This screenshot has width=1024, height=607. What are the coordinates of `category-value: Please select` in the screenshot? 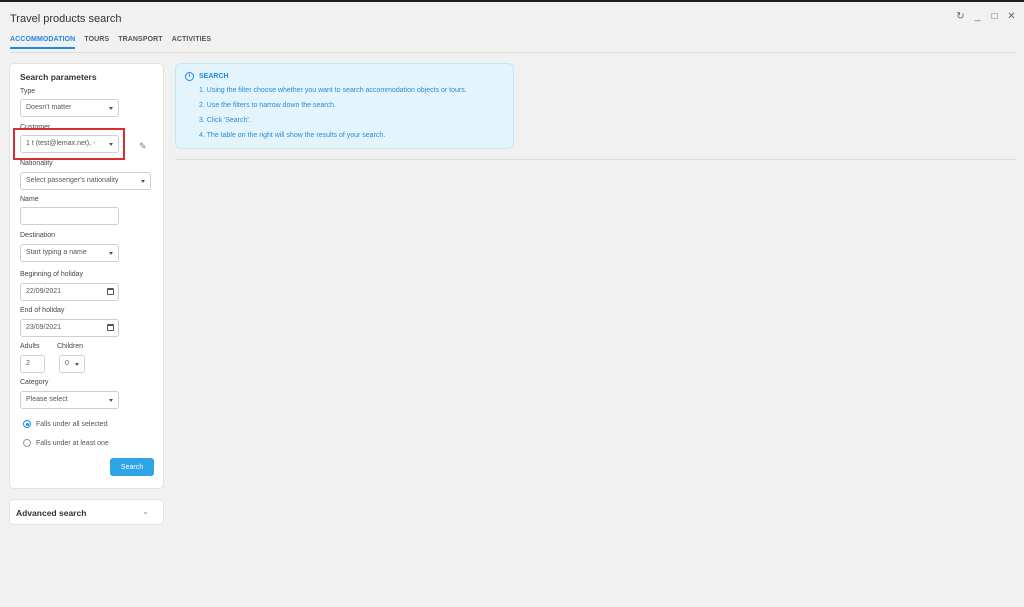 It's located at (47, 399).